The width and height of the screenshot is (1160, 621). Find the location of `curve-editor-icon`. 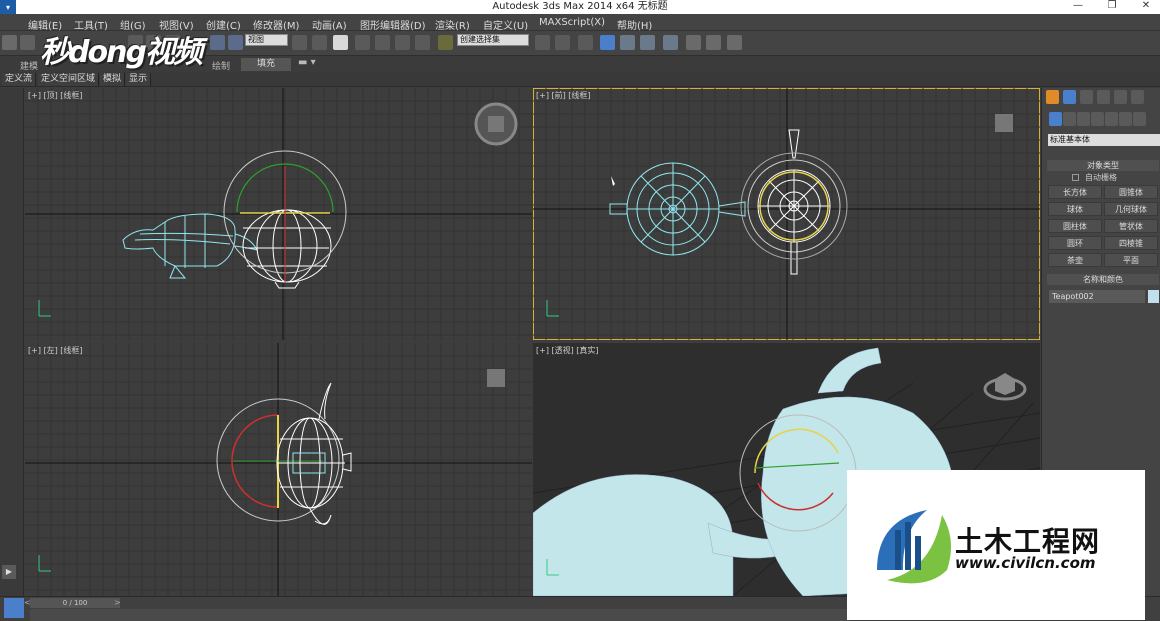

curve-editor-icon is located at coordinates (627, 42).